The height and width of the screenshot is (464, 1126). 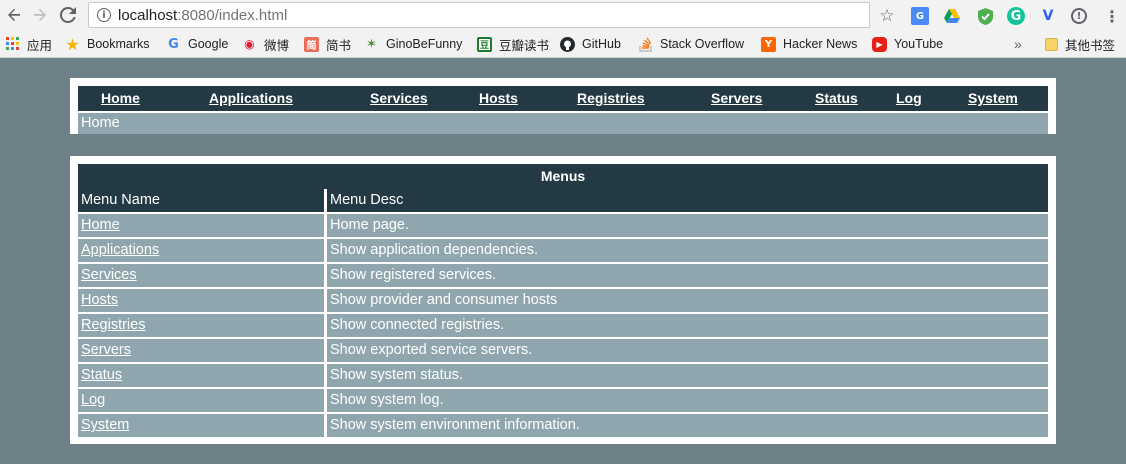 I want to click on ginobefunny-icon: ✶, so click(x=371, y=44).